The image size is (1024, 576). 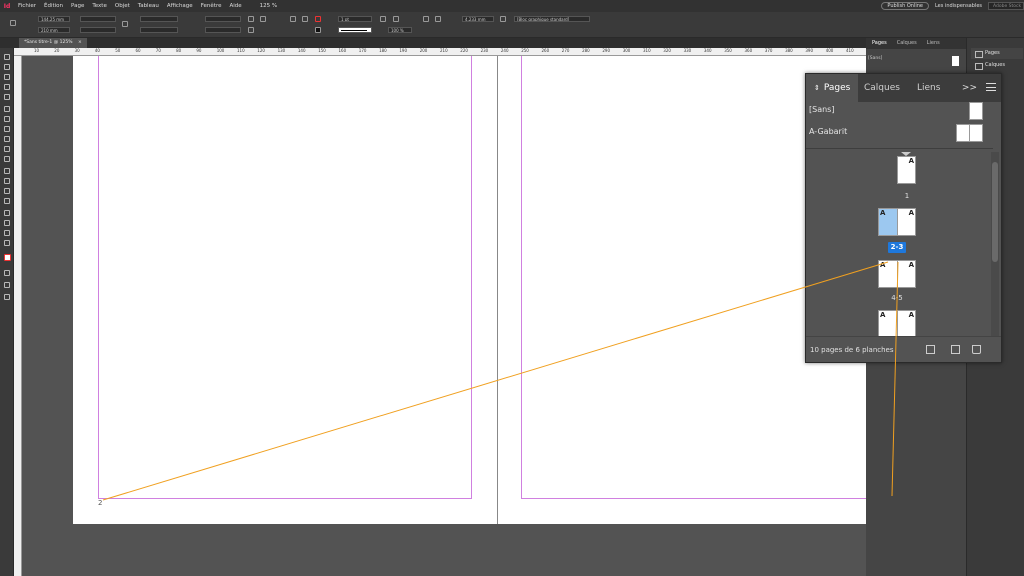 What do you see at coordinates (27, 6) in the screenshot?
I see `menu-fichier: Fichier` at bounding box center [27, 6].